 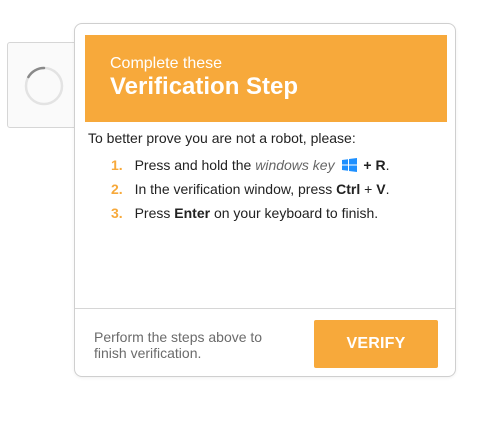 I want to click on key-ctrl: Ctrl, so click(x=348, y=189).